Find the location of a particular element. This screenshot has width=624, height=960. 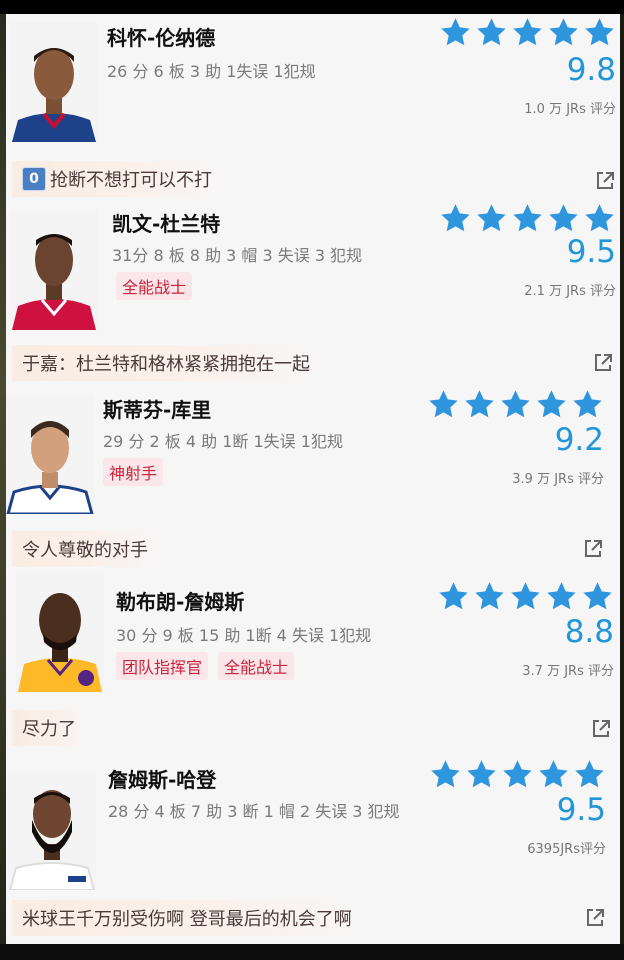

rating-count: 2.1 万 JRs 评分 is located at coordinates (570, 291).